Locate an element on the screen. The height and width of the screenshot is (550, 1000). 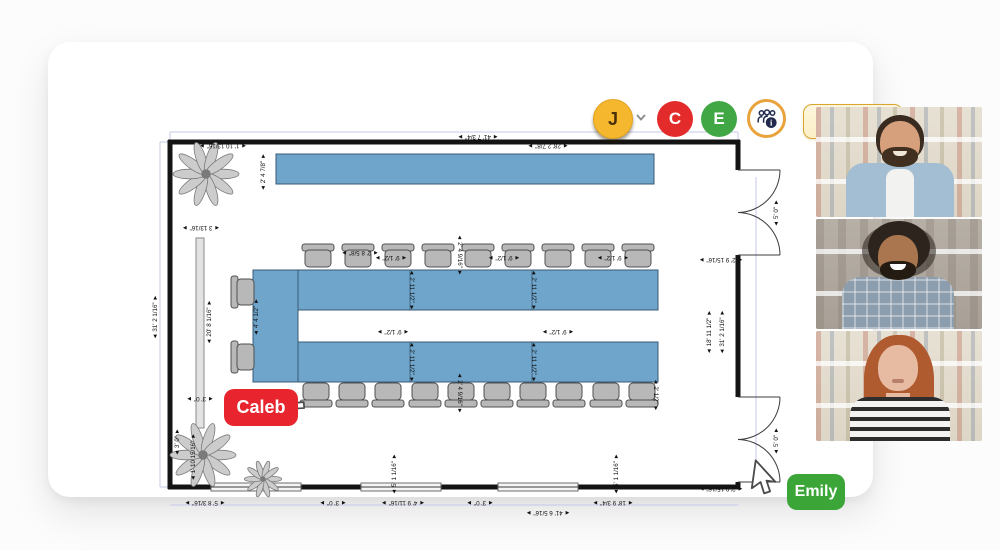
conference-table is located at coordinates (455, 326).